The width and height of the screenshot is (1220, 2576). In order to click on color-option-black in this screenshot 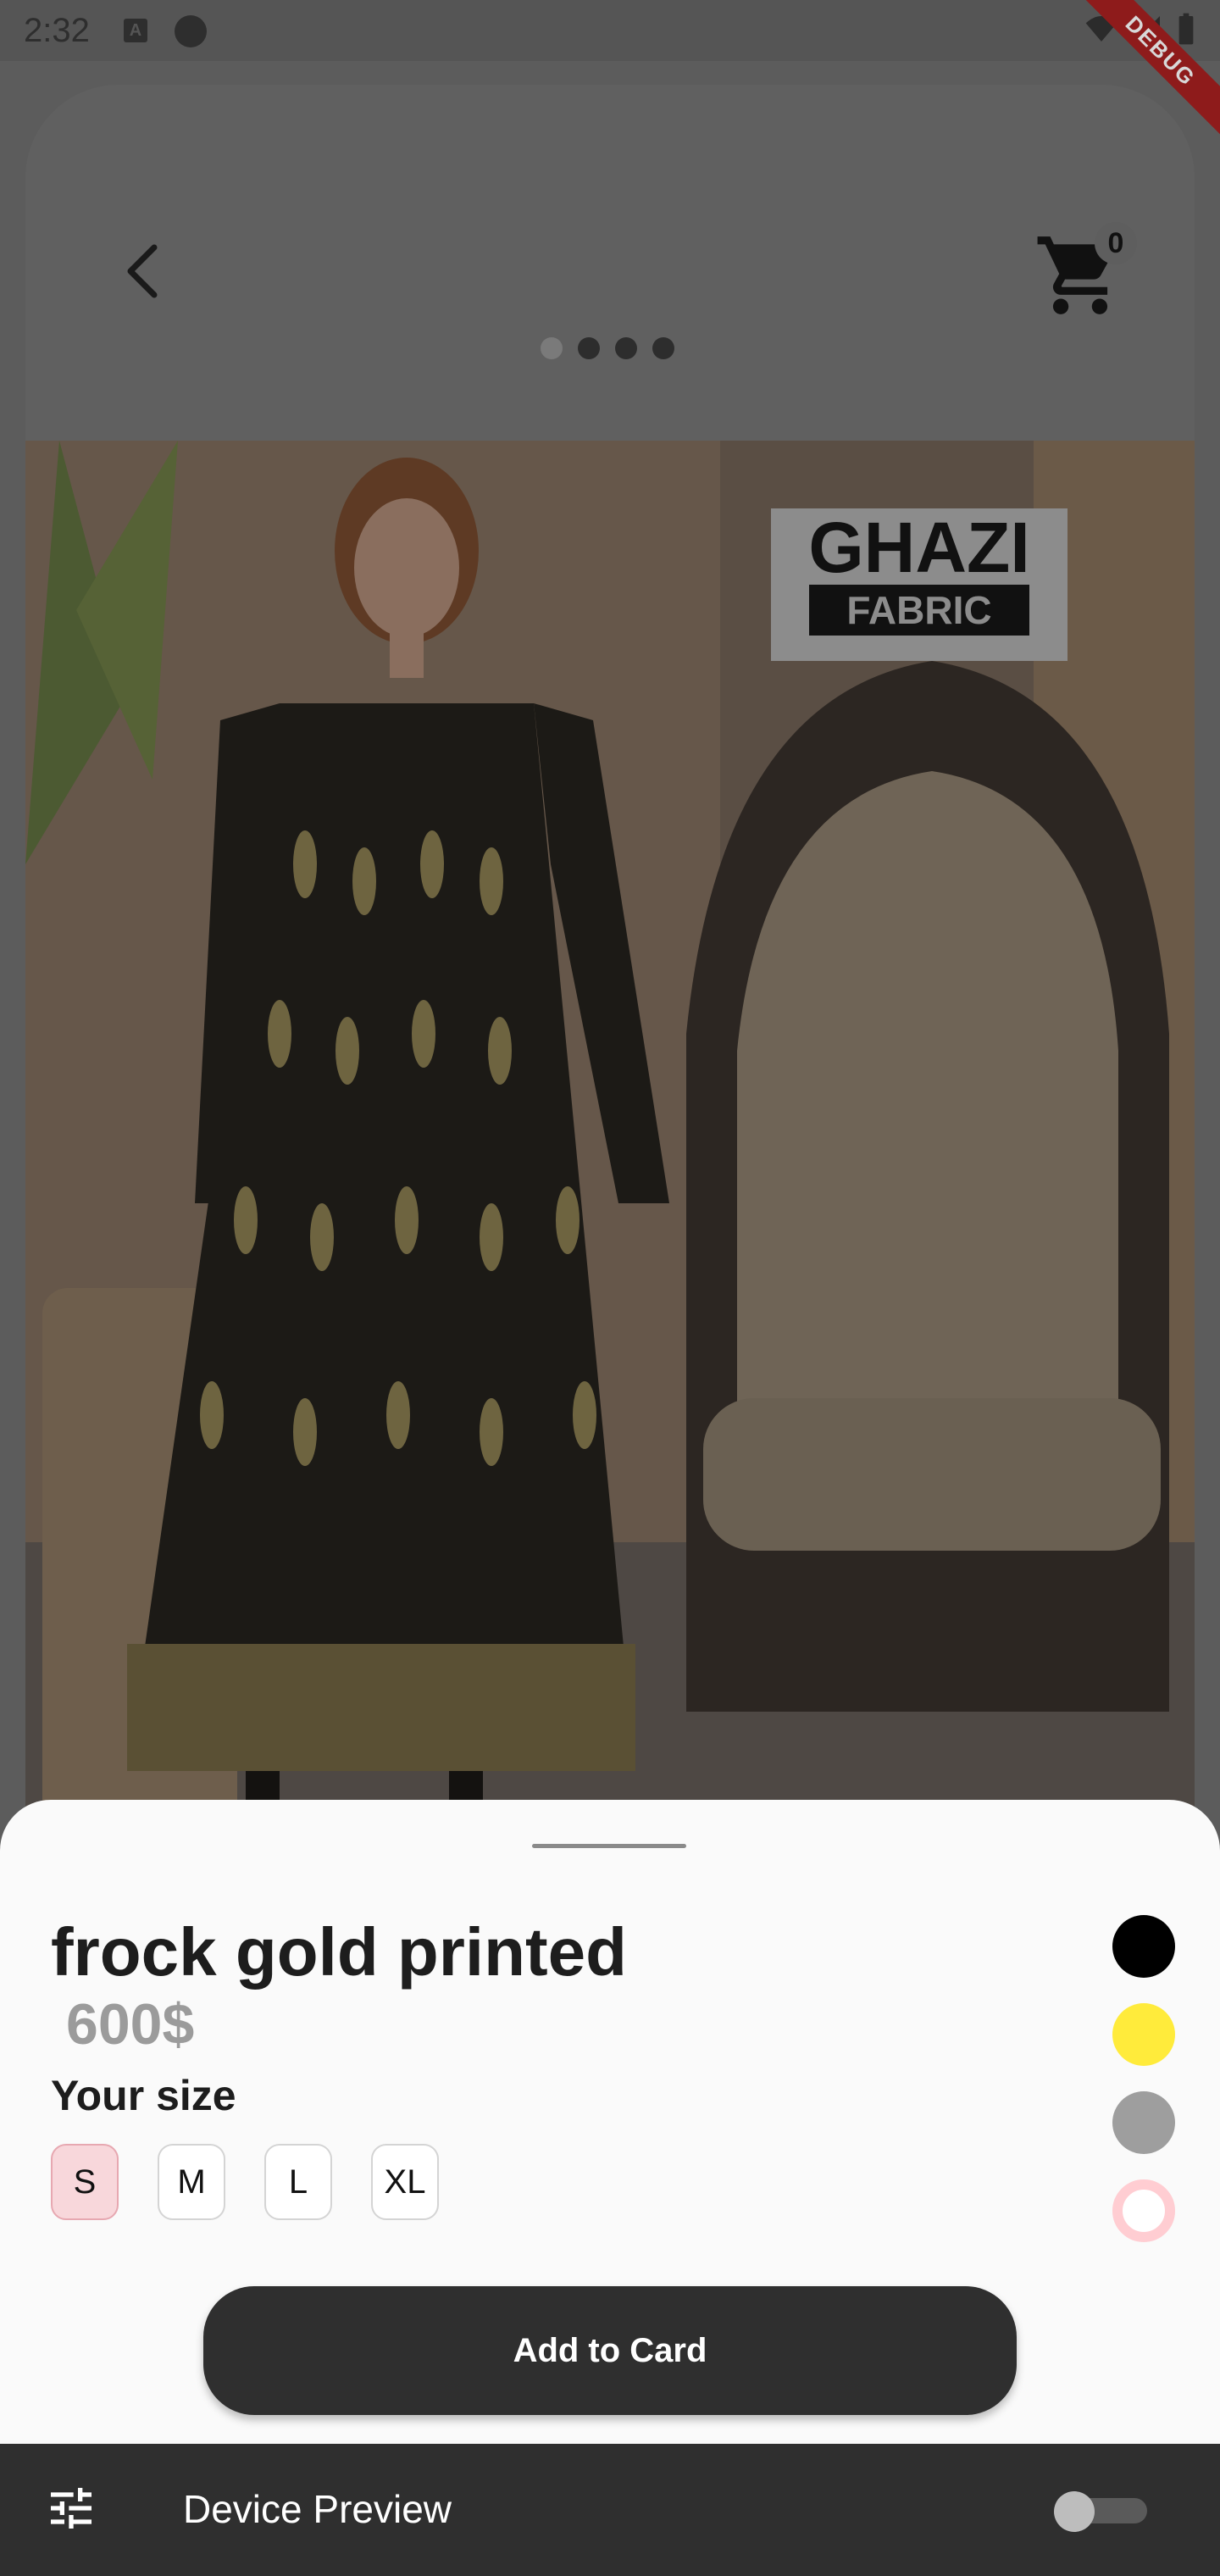, I will do `click(1143, 1946)`.